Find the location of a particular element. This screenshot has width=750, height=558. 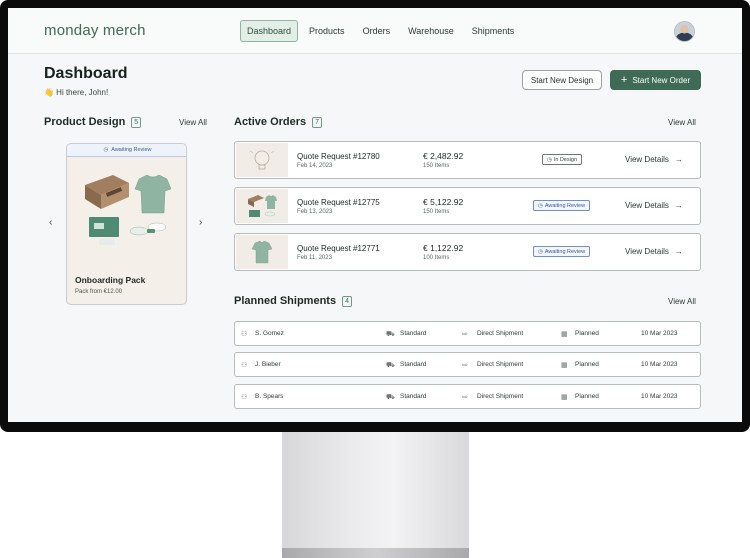

order-title: Quote Request #12771 is located at coordinates (338, 248).